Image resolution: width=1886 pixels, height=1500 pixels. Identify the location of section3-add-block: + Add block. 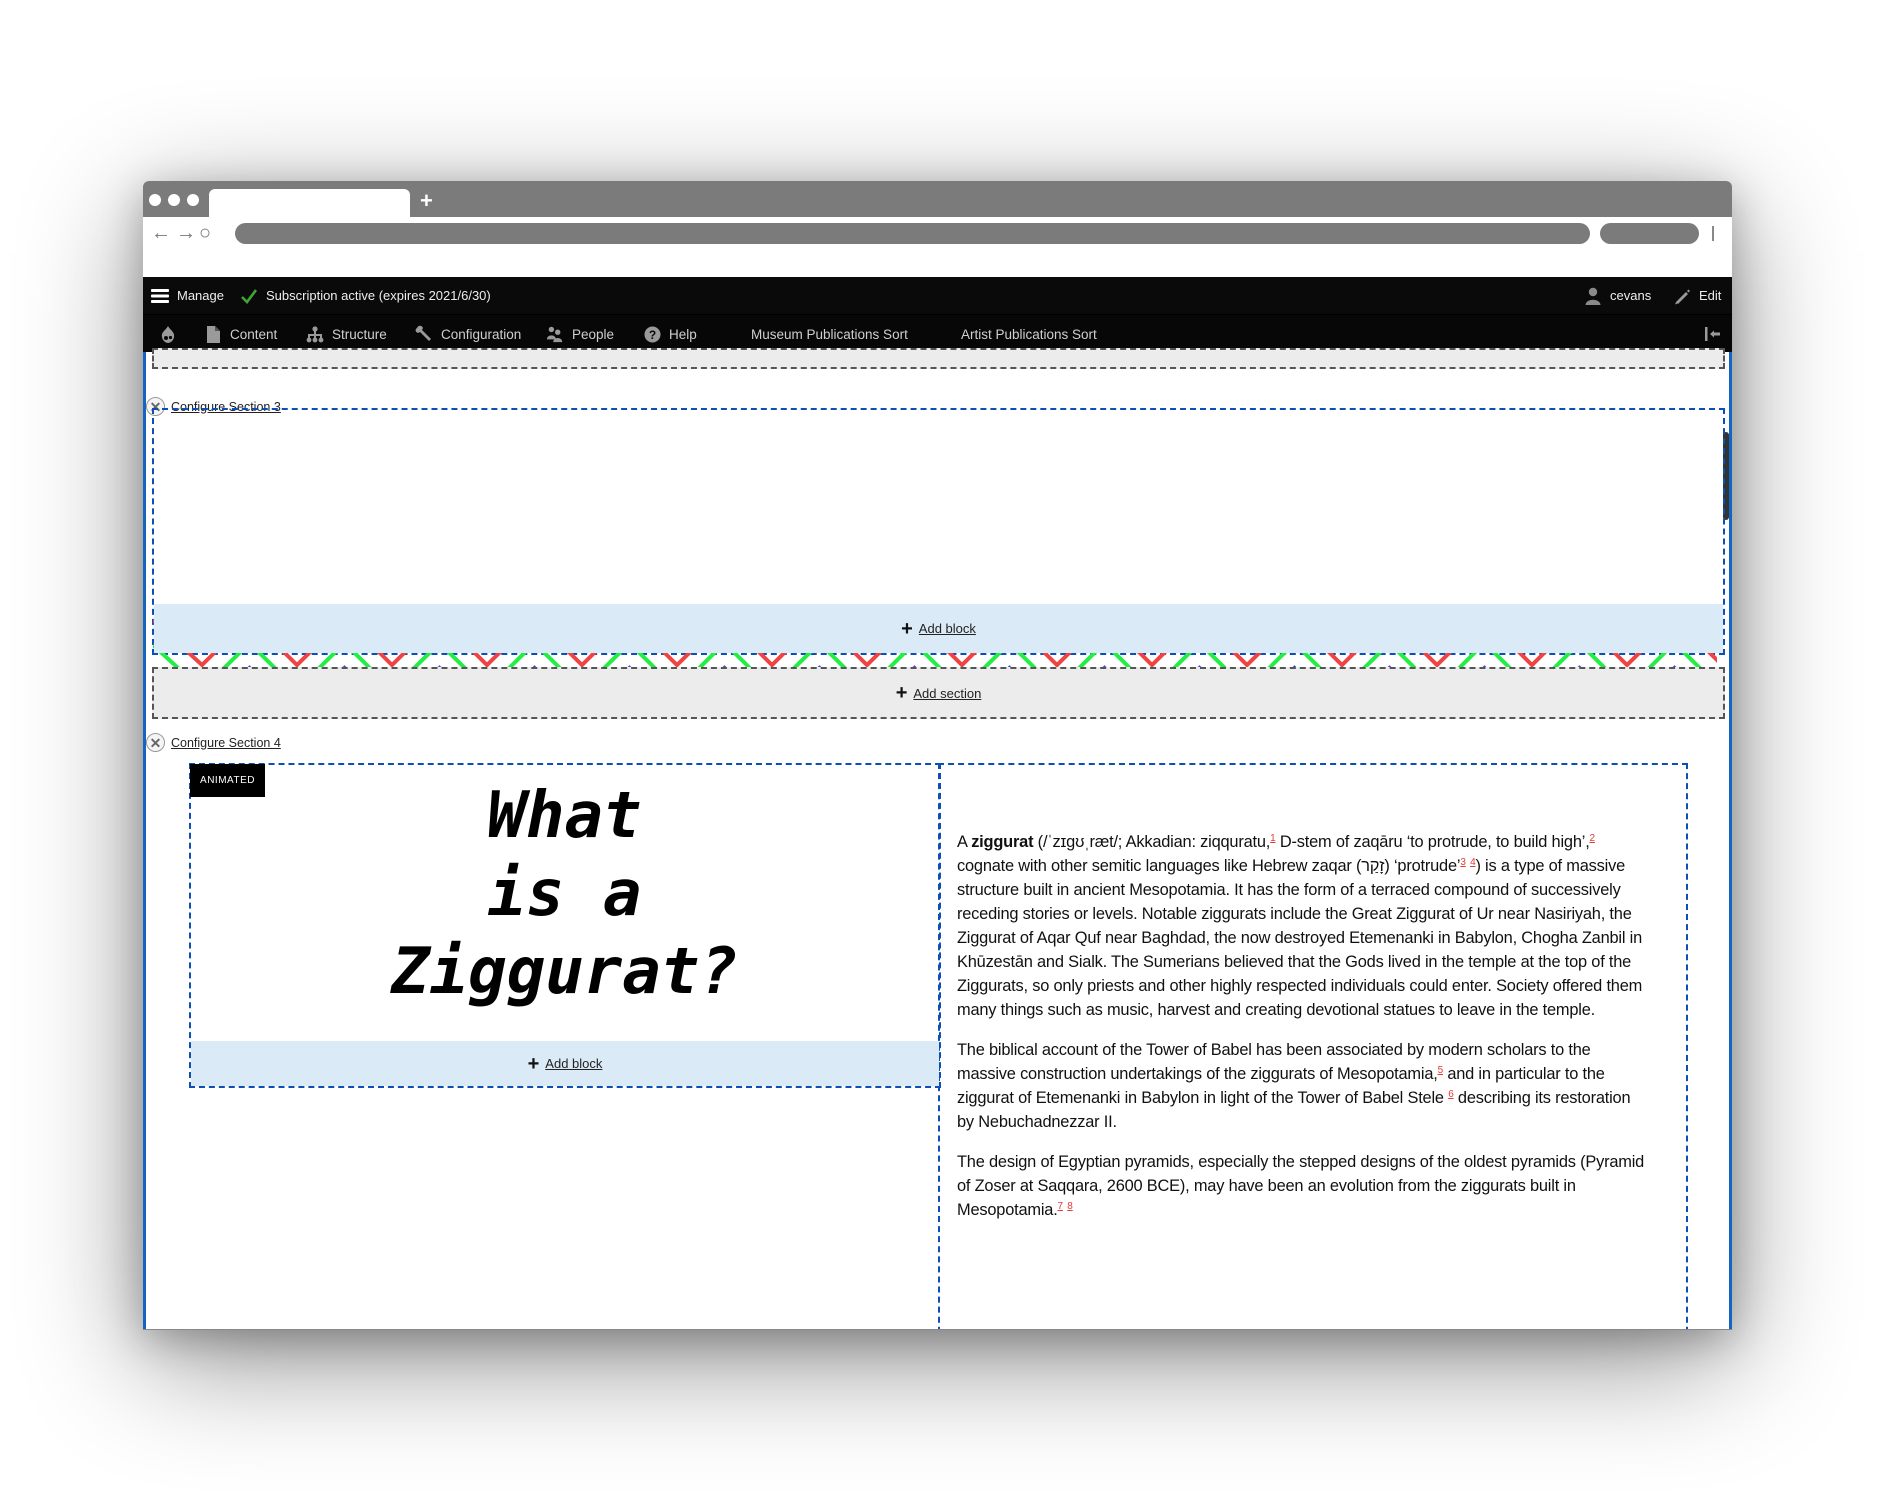
(938, 628).